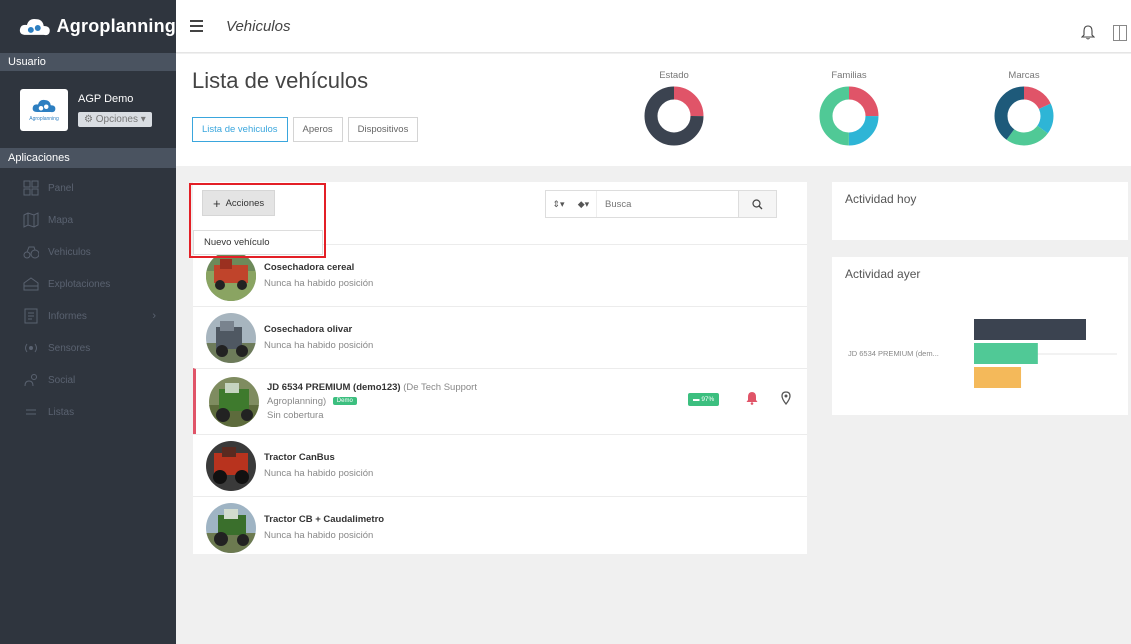 The image size is (1131, 644). What do you see at coordinates (299, 457) in the screenshot?
I see `vehicle-name: Tractor CanBus` at bounding box center [299, 457].